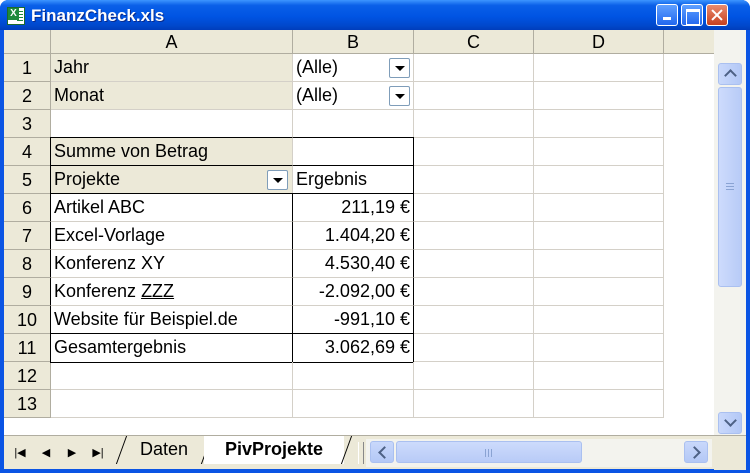  I want to click on column-header-d: D, so click(599, 42).